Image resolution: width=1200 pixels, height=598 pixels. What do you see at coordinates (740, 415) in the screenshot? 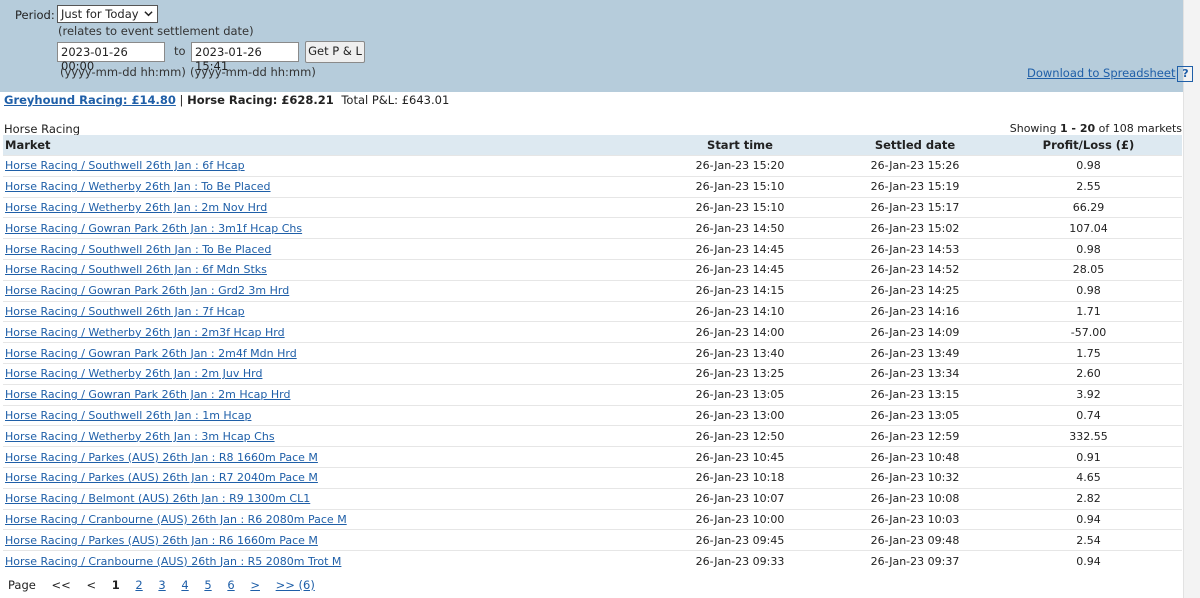
I see `start-time-cell: 26-Jan-23 13:00` at bounding box center [740, 415].